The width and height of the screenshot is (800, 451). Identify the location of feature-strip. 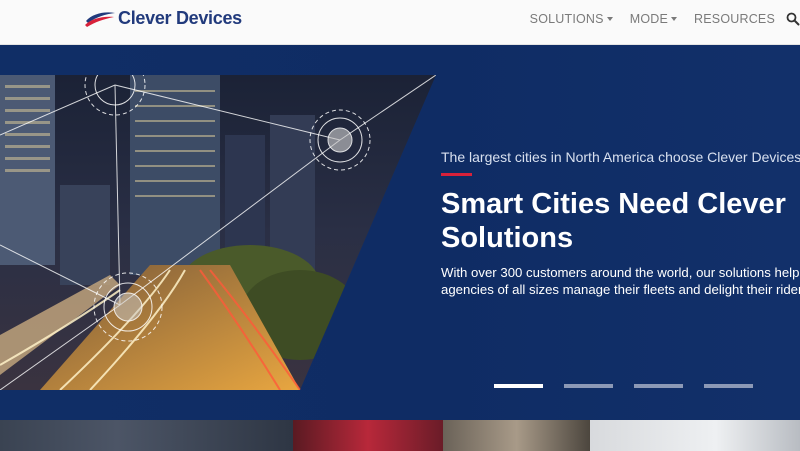
(400, 435).